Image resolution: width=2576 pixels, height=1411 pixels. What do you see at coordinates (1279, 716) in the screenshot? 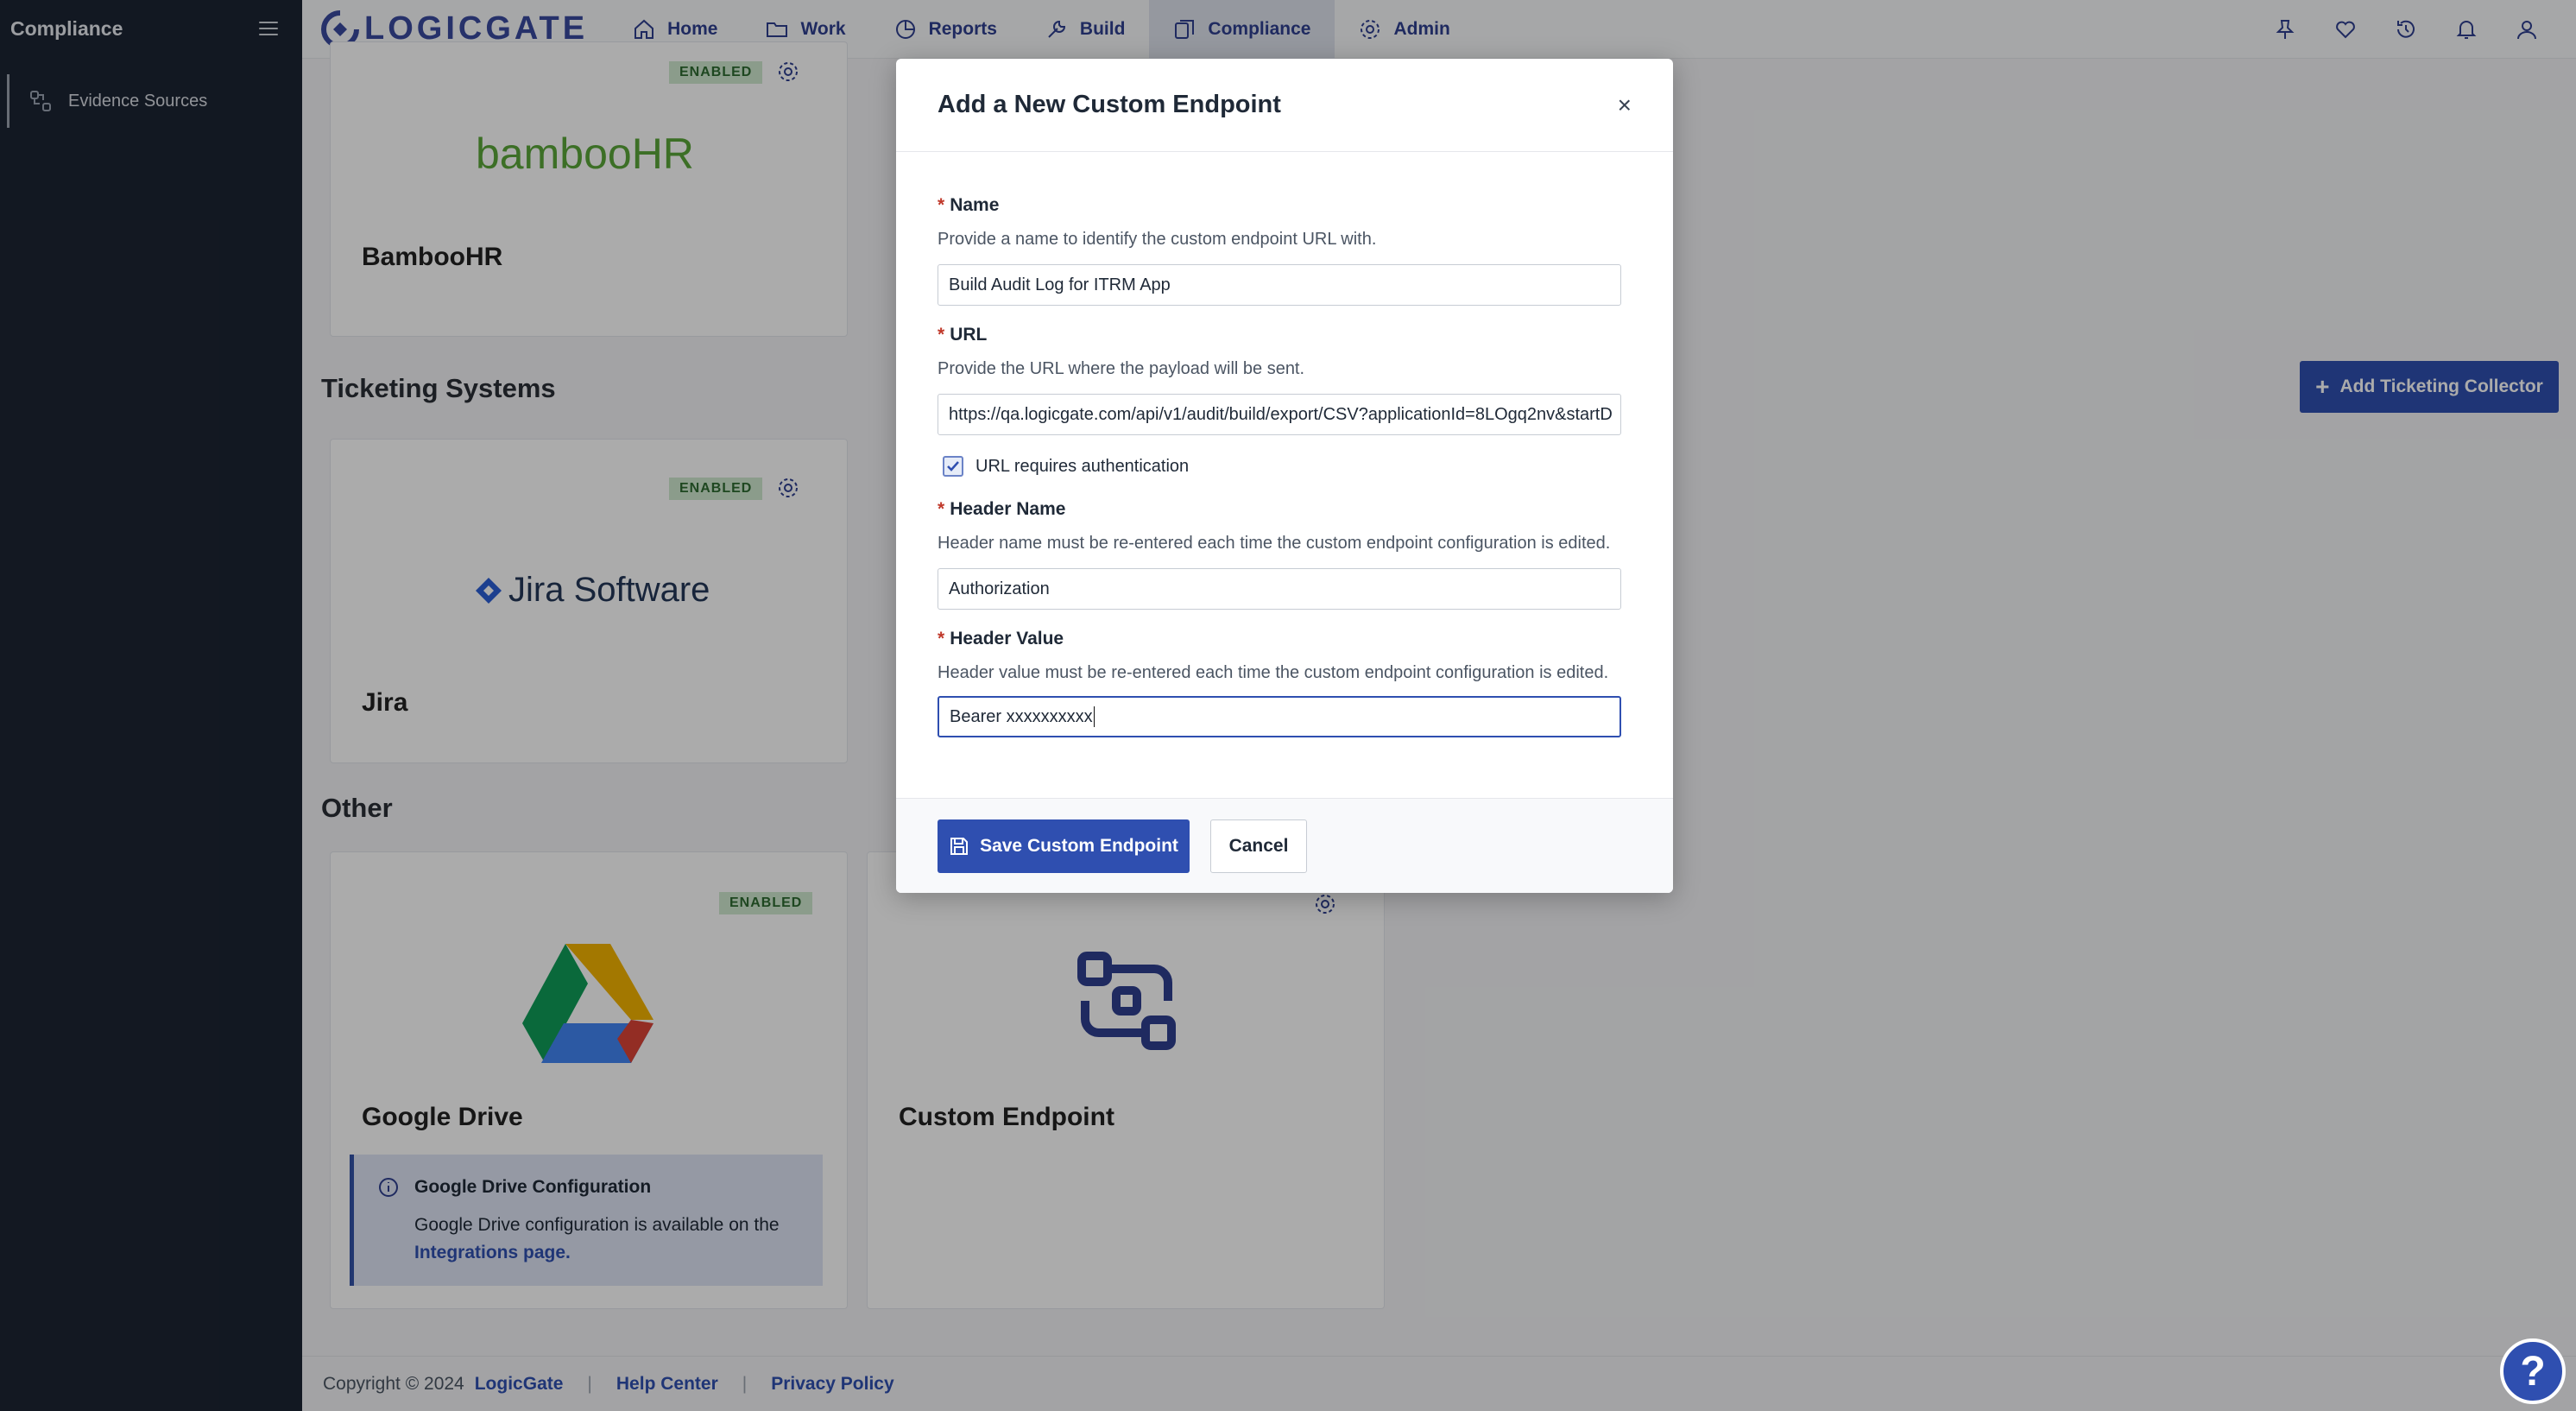
I see `header-value-input: Bearer xxxxxxxxxx` at bounding box center [1279, 716].